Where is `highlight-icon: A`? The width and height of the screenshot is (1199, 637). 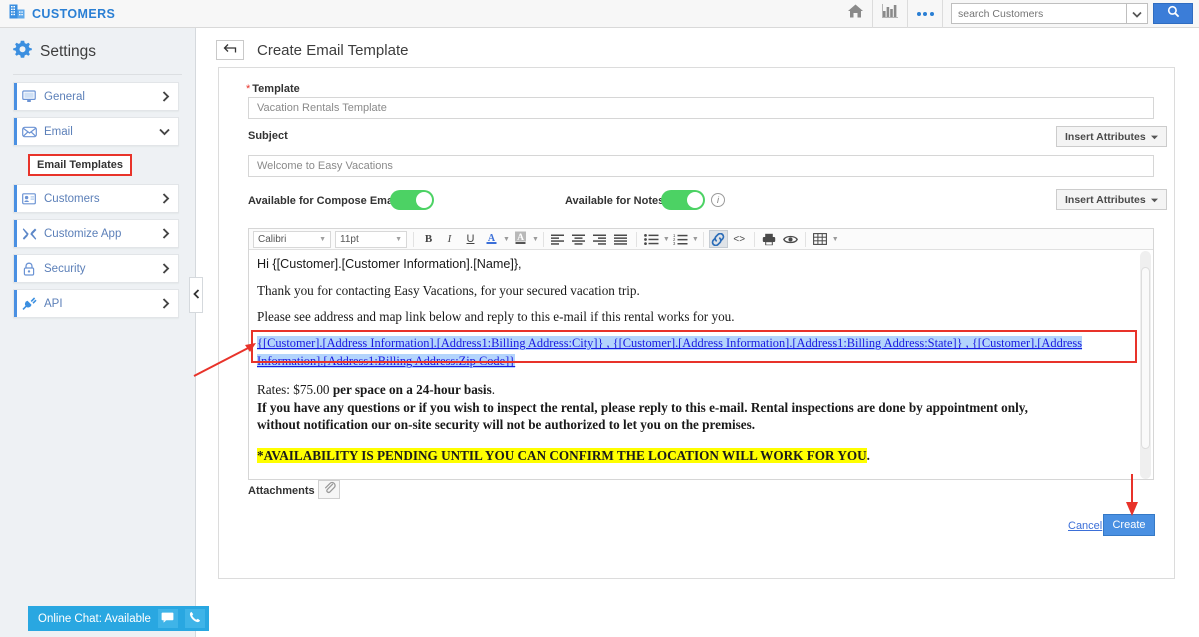
highlight-icon: A is located at coordinates (520, 239).